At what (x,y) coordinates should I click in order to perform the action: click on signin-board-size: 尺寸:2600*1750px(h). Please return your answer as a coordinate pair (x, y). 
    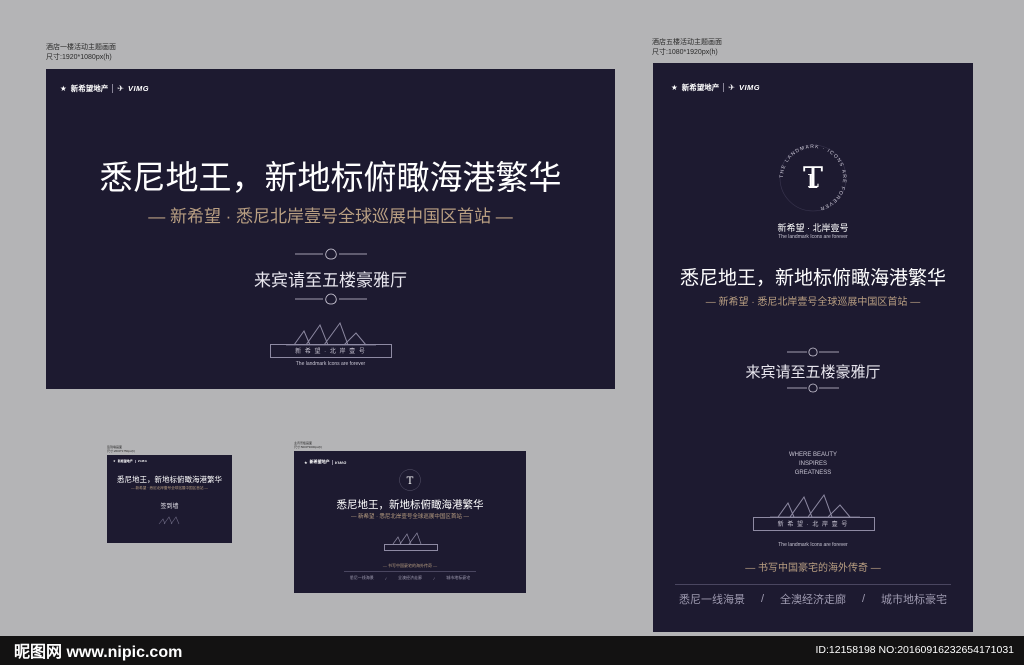
    Looking at the image, I should click on (121, 451).